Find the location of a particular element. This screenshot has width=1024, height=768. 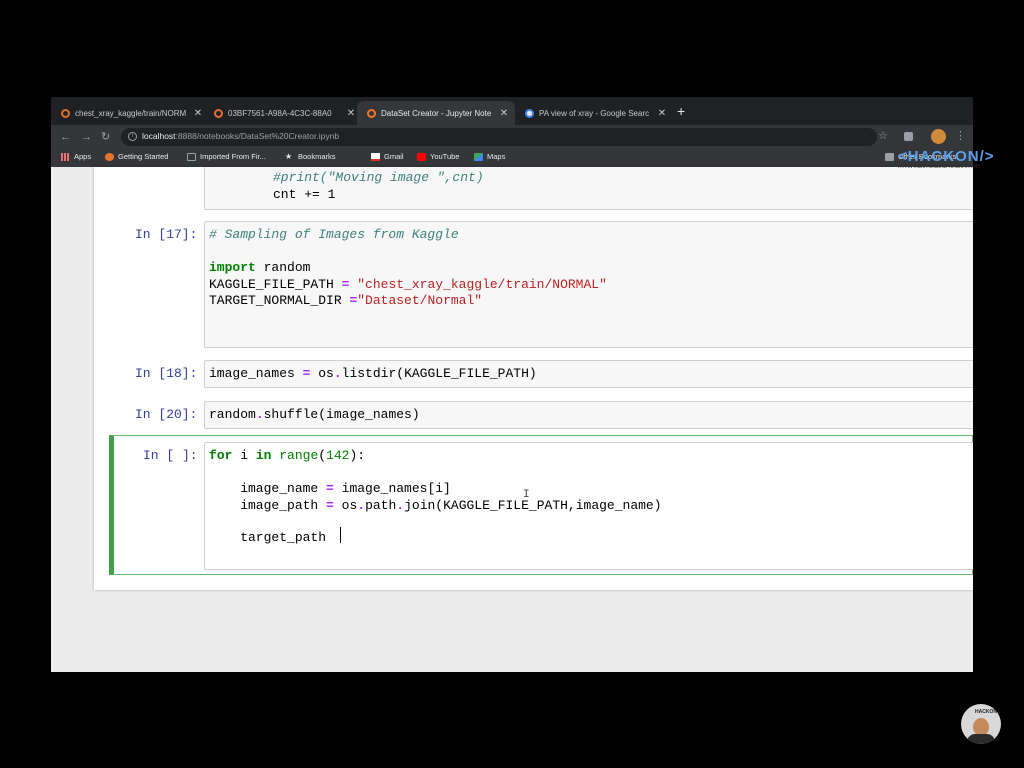

tab-title: chest_xray_kaggle/train/NORM is located at coordinates (131, 113).